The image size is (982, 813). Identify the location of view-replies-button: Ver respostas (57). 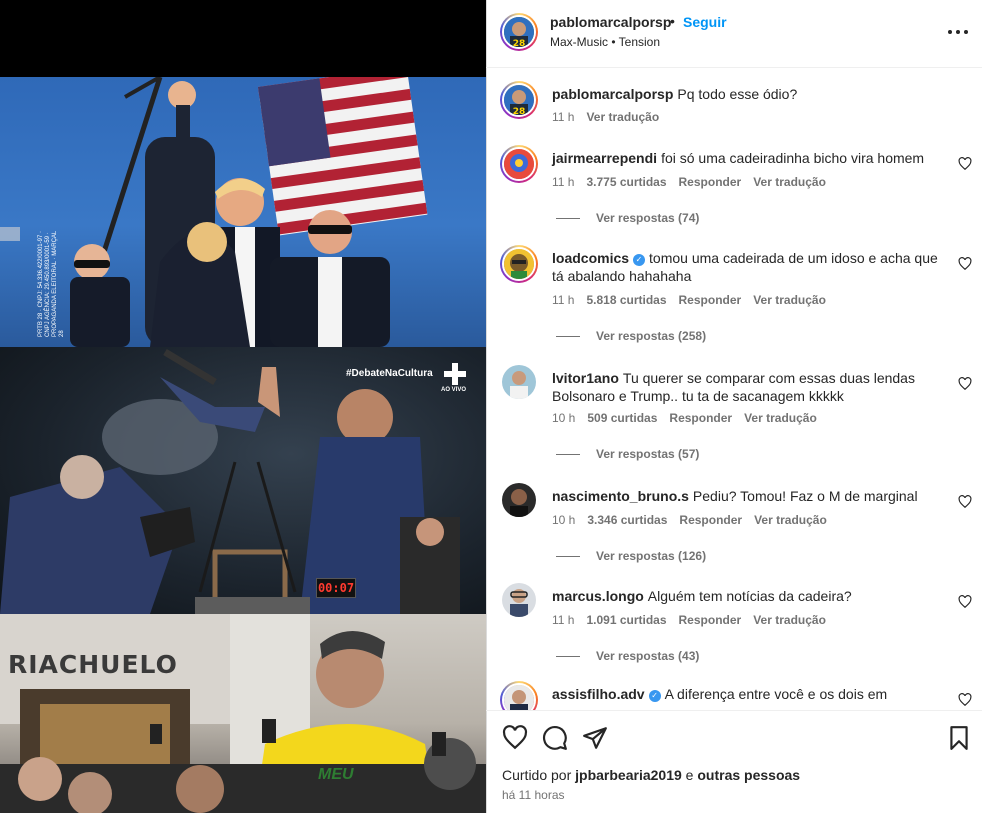
(627, 454).